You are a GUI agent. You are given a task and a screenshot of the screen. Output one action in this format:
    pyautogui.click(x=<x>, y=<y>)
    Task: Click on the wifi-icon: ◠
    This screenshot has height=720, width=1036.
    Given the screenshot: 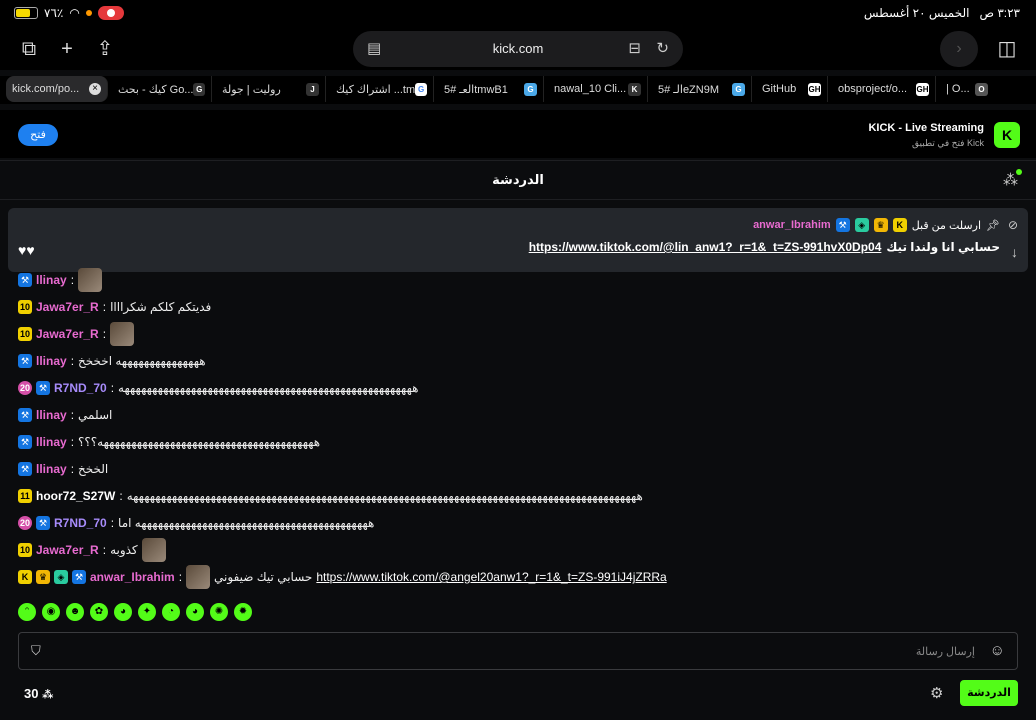 What is the action you would take?
    pyautogui.click(x=74, y=13)
    